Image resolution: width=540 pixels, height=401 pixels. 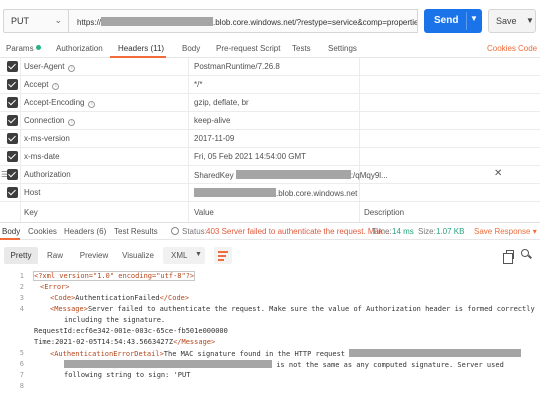 What do you see at coordinates (42, 85) in the screenshot?
I see `header-key: Accept i` at bounding box center [42, 85].